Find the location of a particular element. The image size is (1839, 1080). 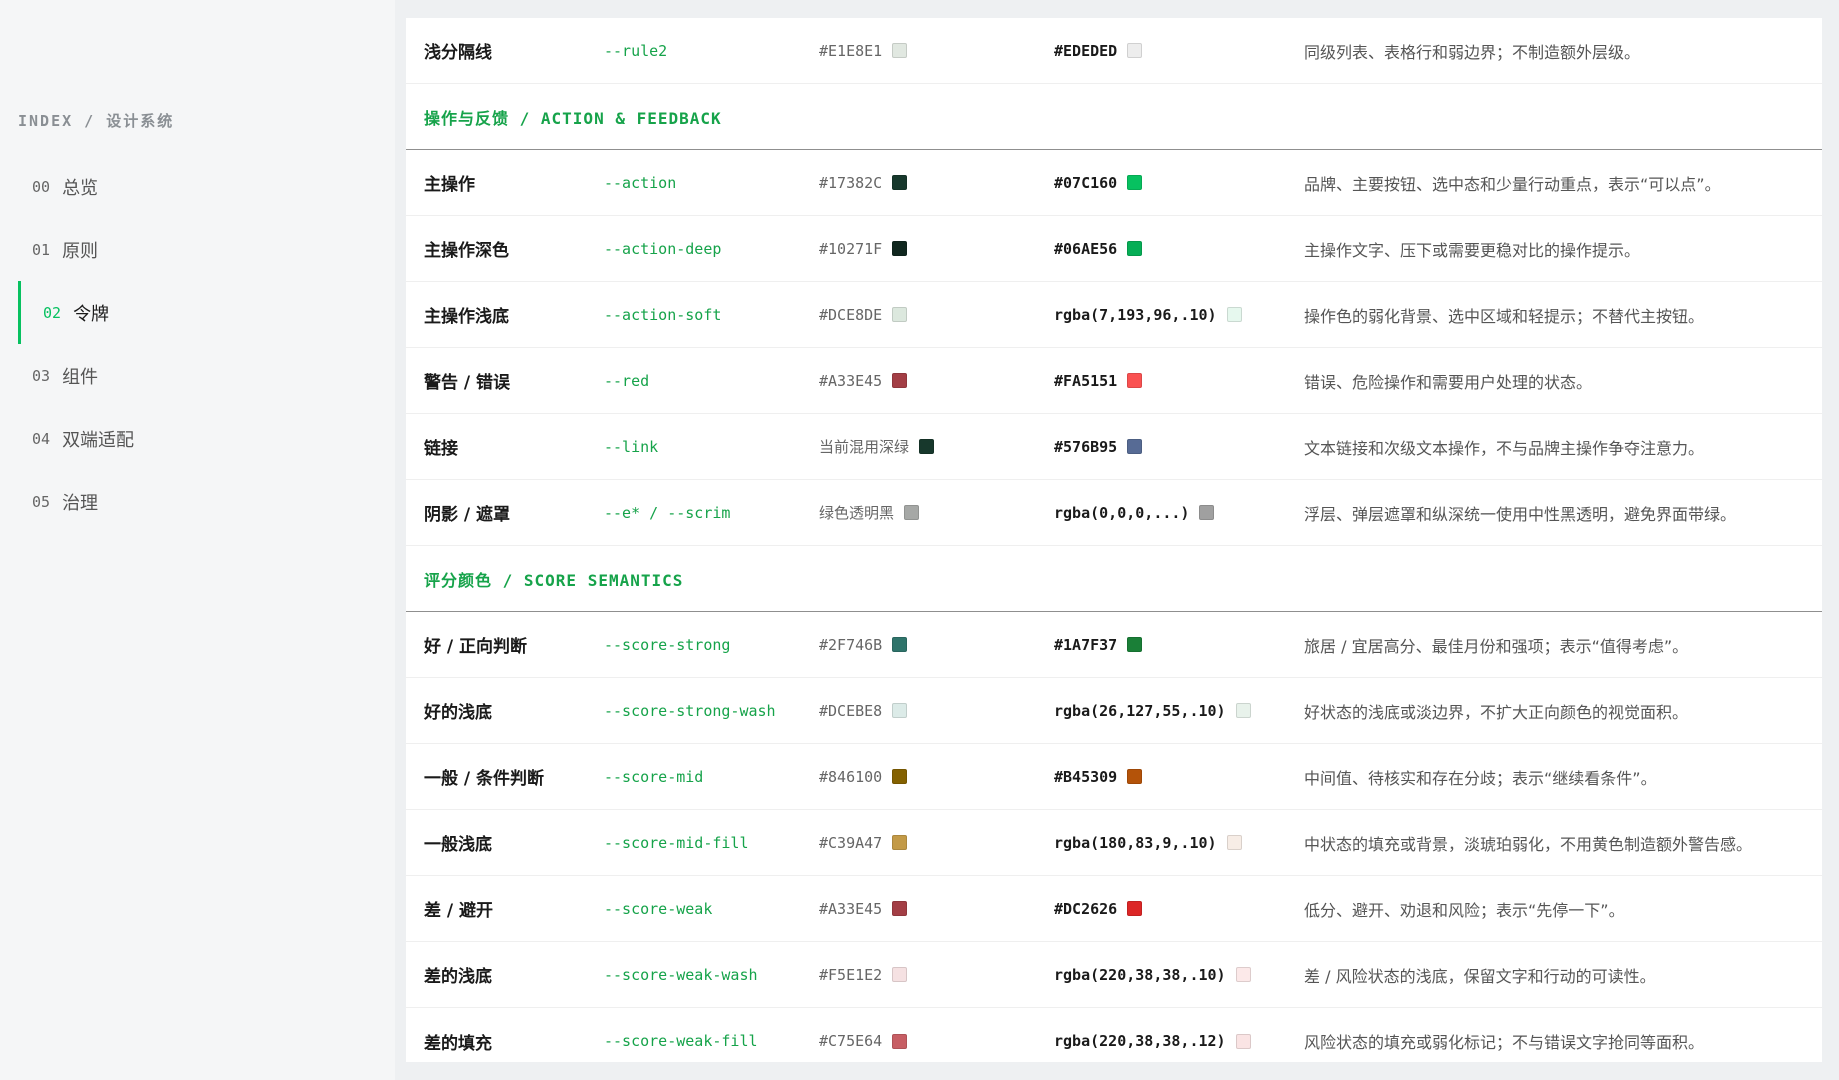

new-value: rgba(220,38,38,.10) is located at coordinates (1140, 974).